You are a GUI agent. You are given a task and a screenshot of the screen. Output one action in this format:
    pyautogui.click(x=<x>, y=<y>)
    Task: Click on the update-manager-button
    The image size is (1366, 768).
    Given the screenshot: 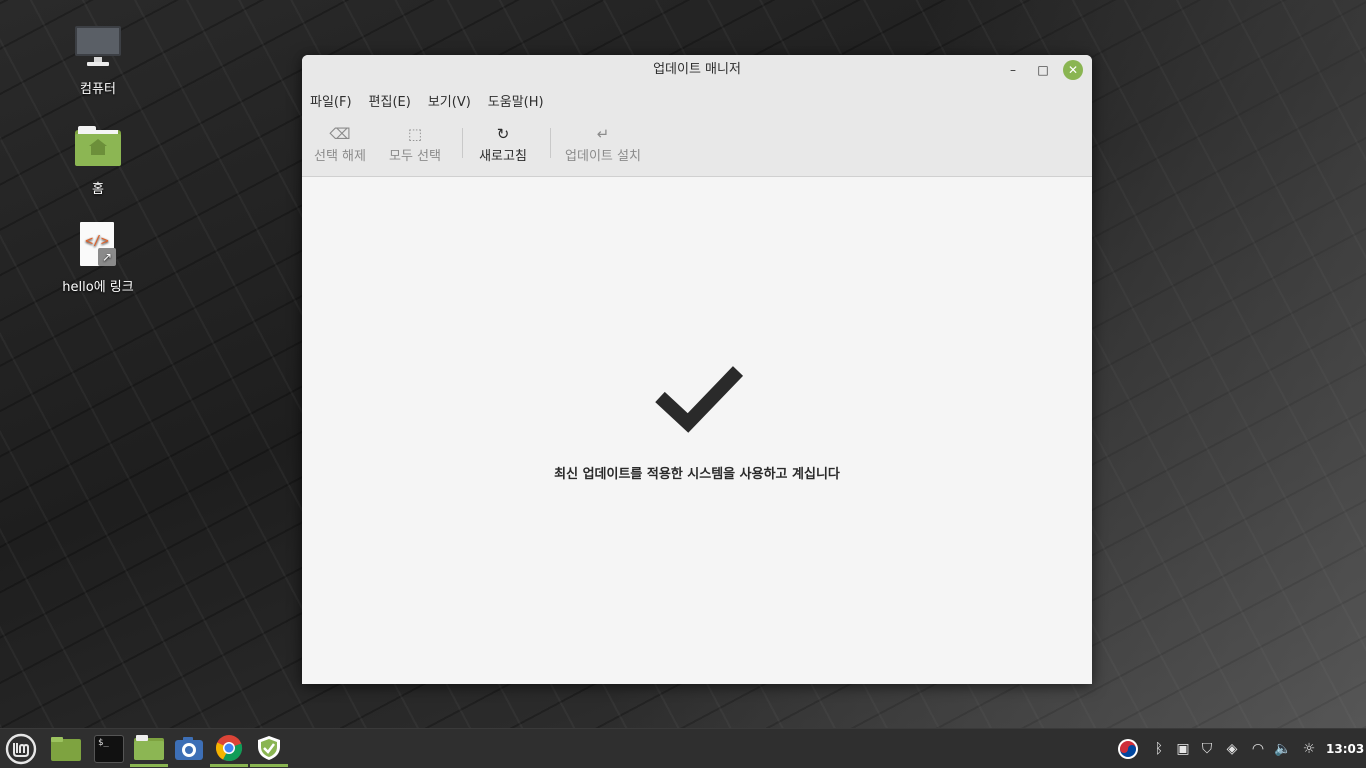 What is the action you would take?
    pyautogui.click(x=269, y=749)
    